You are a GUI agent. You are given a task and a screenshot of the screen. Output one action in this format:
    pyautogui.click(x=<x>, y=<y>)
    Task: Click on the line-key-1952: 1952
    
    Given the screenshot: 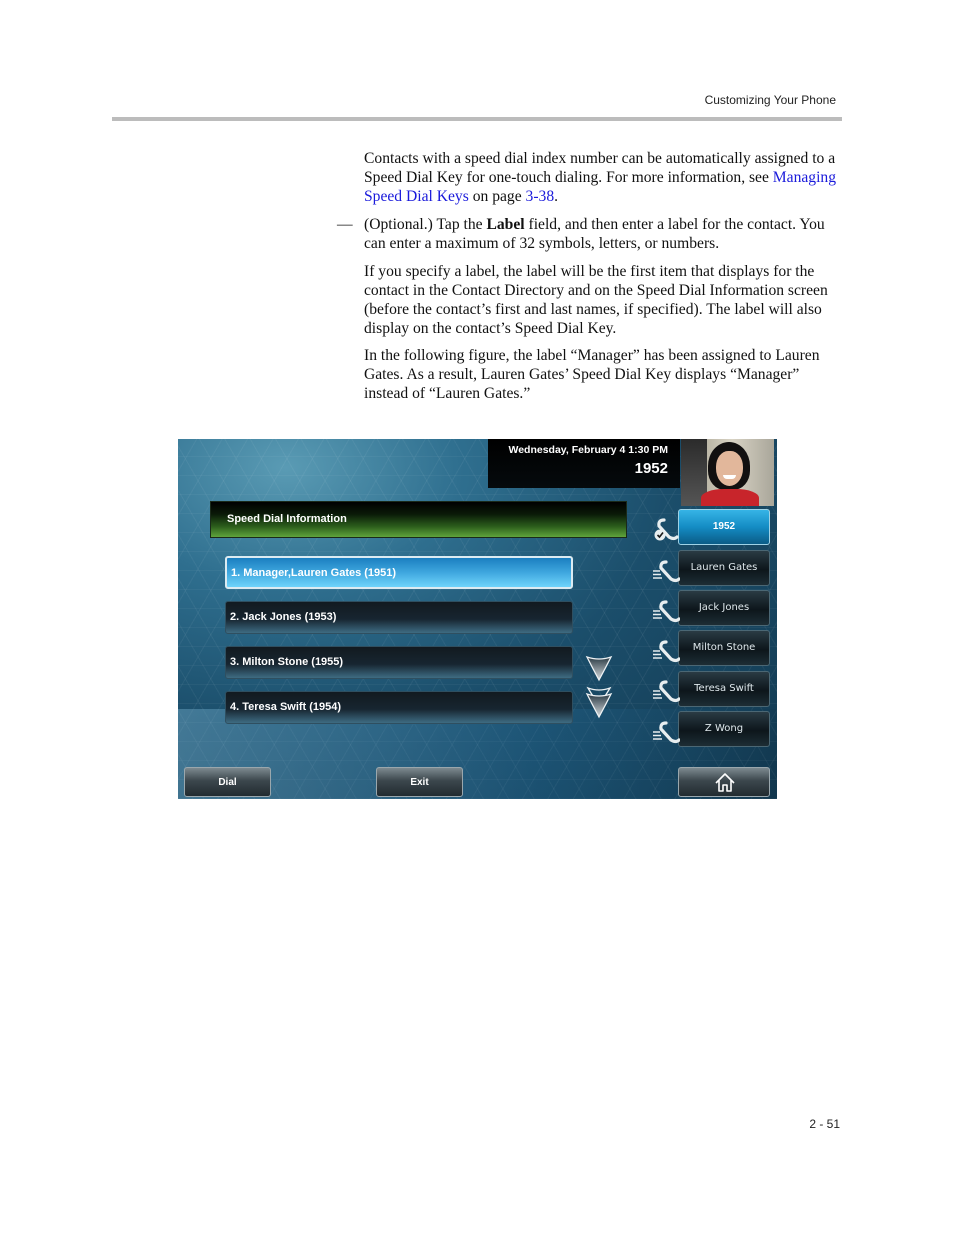 What is the action you would take?
    pyautogui.click(x=724, y=527)
    